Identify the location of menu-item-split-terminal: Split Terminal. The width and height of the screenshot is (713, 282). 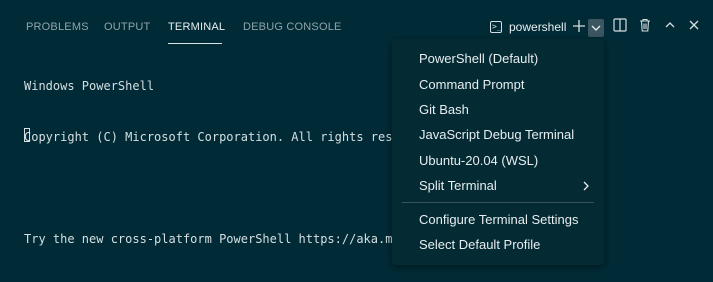
(498, 186).